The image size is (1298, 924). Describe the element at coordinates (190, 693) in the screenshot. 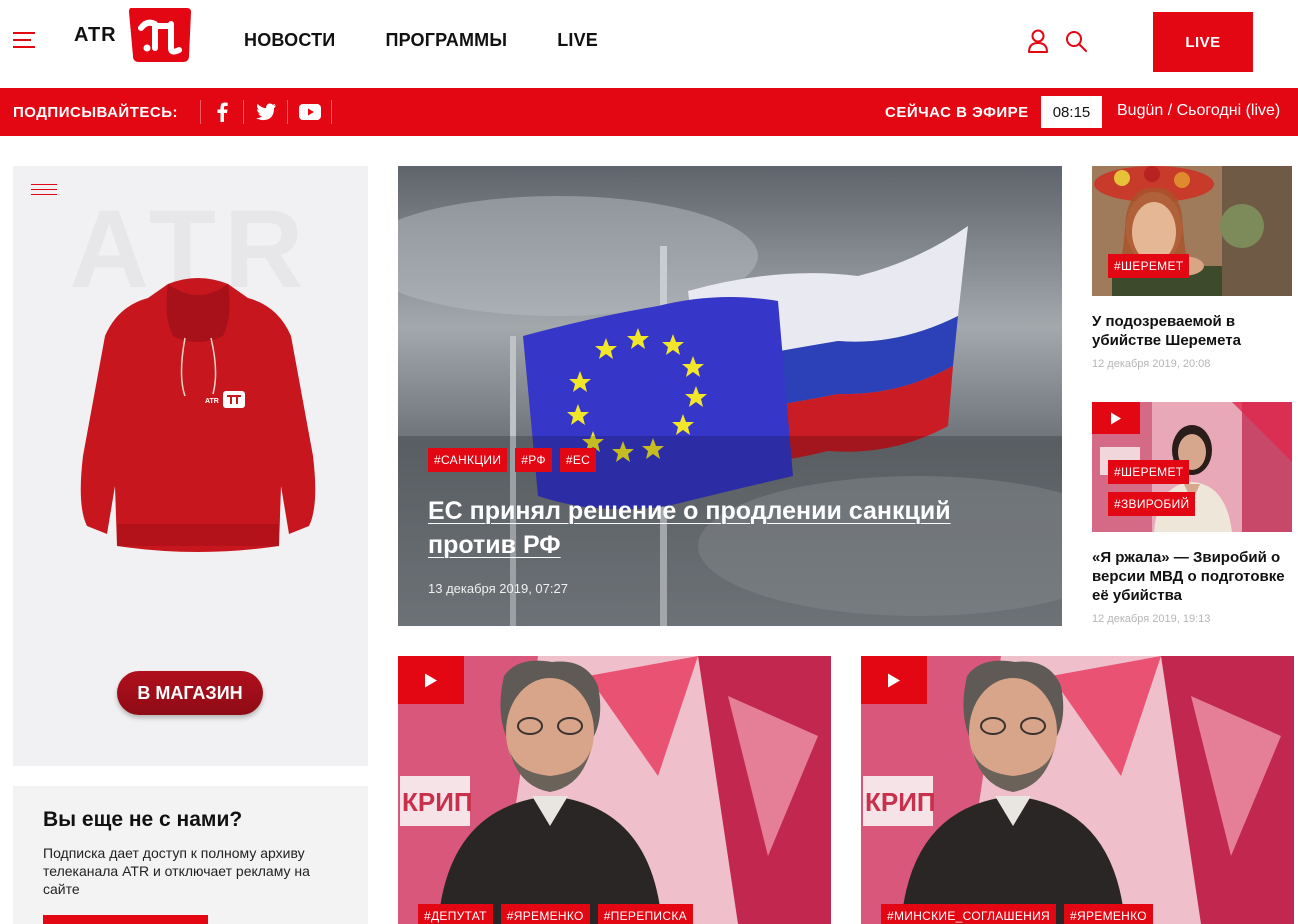

I see `shop-button: В МАГАЗИН` at that location.